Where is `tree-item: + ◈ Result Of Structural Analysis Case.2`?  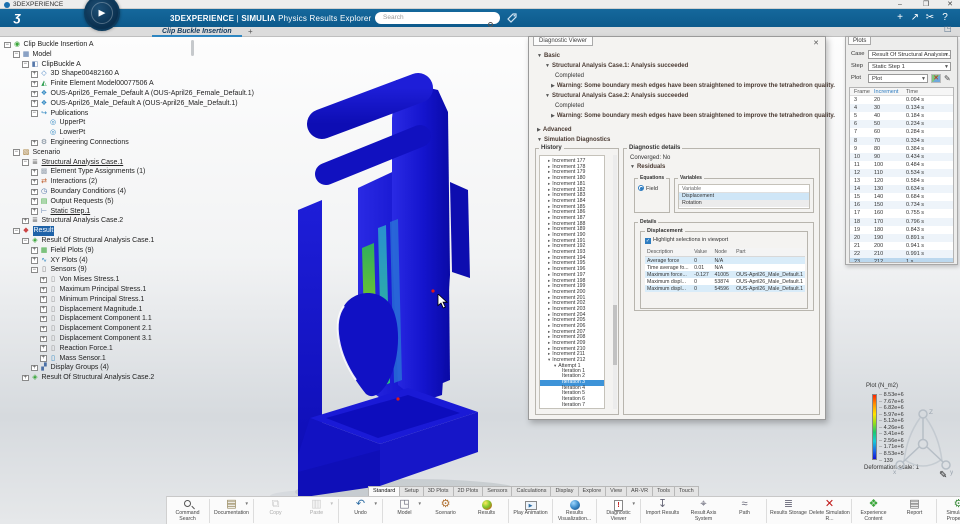
tree-item: + ◈ Result Of Structural Analysis Case.2 is located at coordinates (107, 378).